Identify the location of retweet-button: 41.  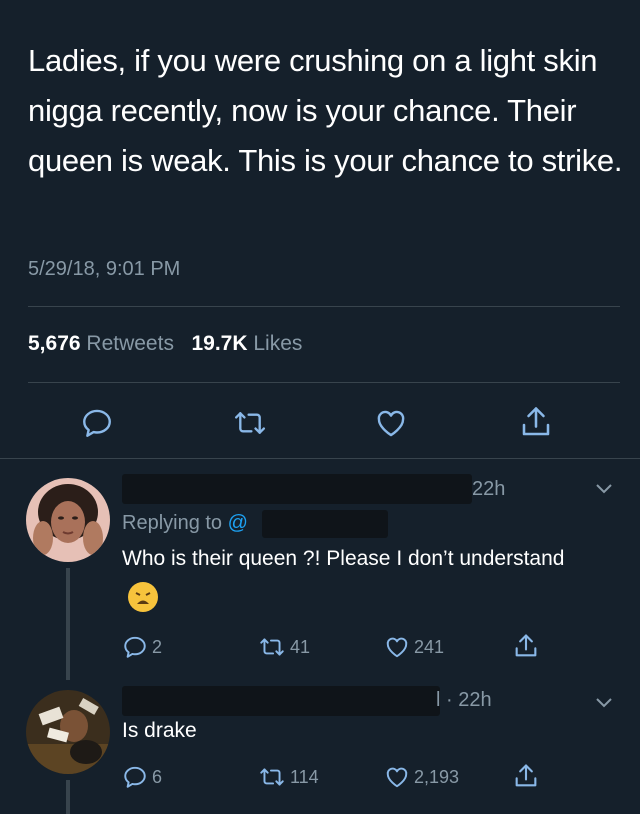
(284, 647).